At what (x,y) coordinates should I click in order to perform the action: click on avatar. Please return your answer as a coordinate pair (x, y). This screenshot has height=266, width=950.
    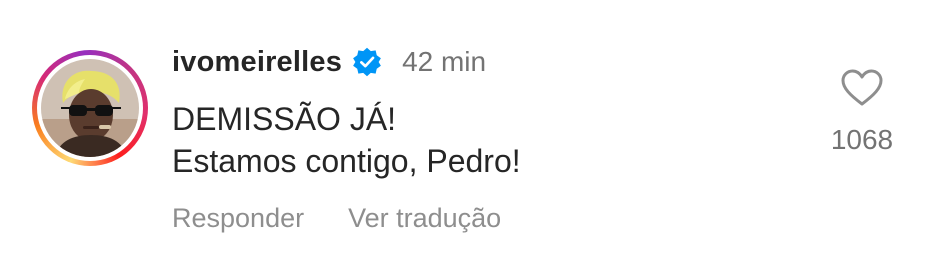
    Looking at the image, I should click on (90, 108).